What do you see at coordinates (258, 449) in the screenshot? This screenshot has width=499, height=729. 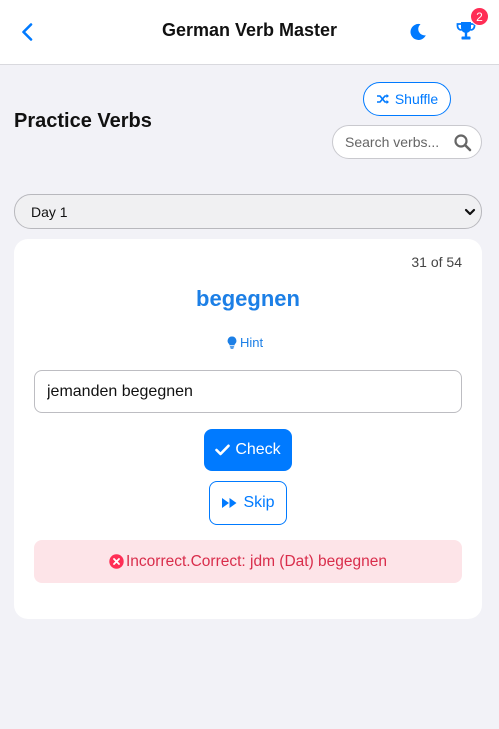 I see `check-label: Check` at bounding box center [258, 449].